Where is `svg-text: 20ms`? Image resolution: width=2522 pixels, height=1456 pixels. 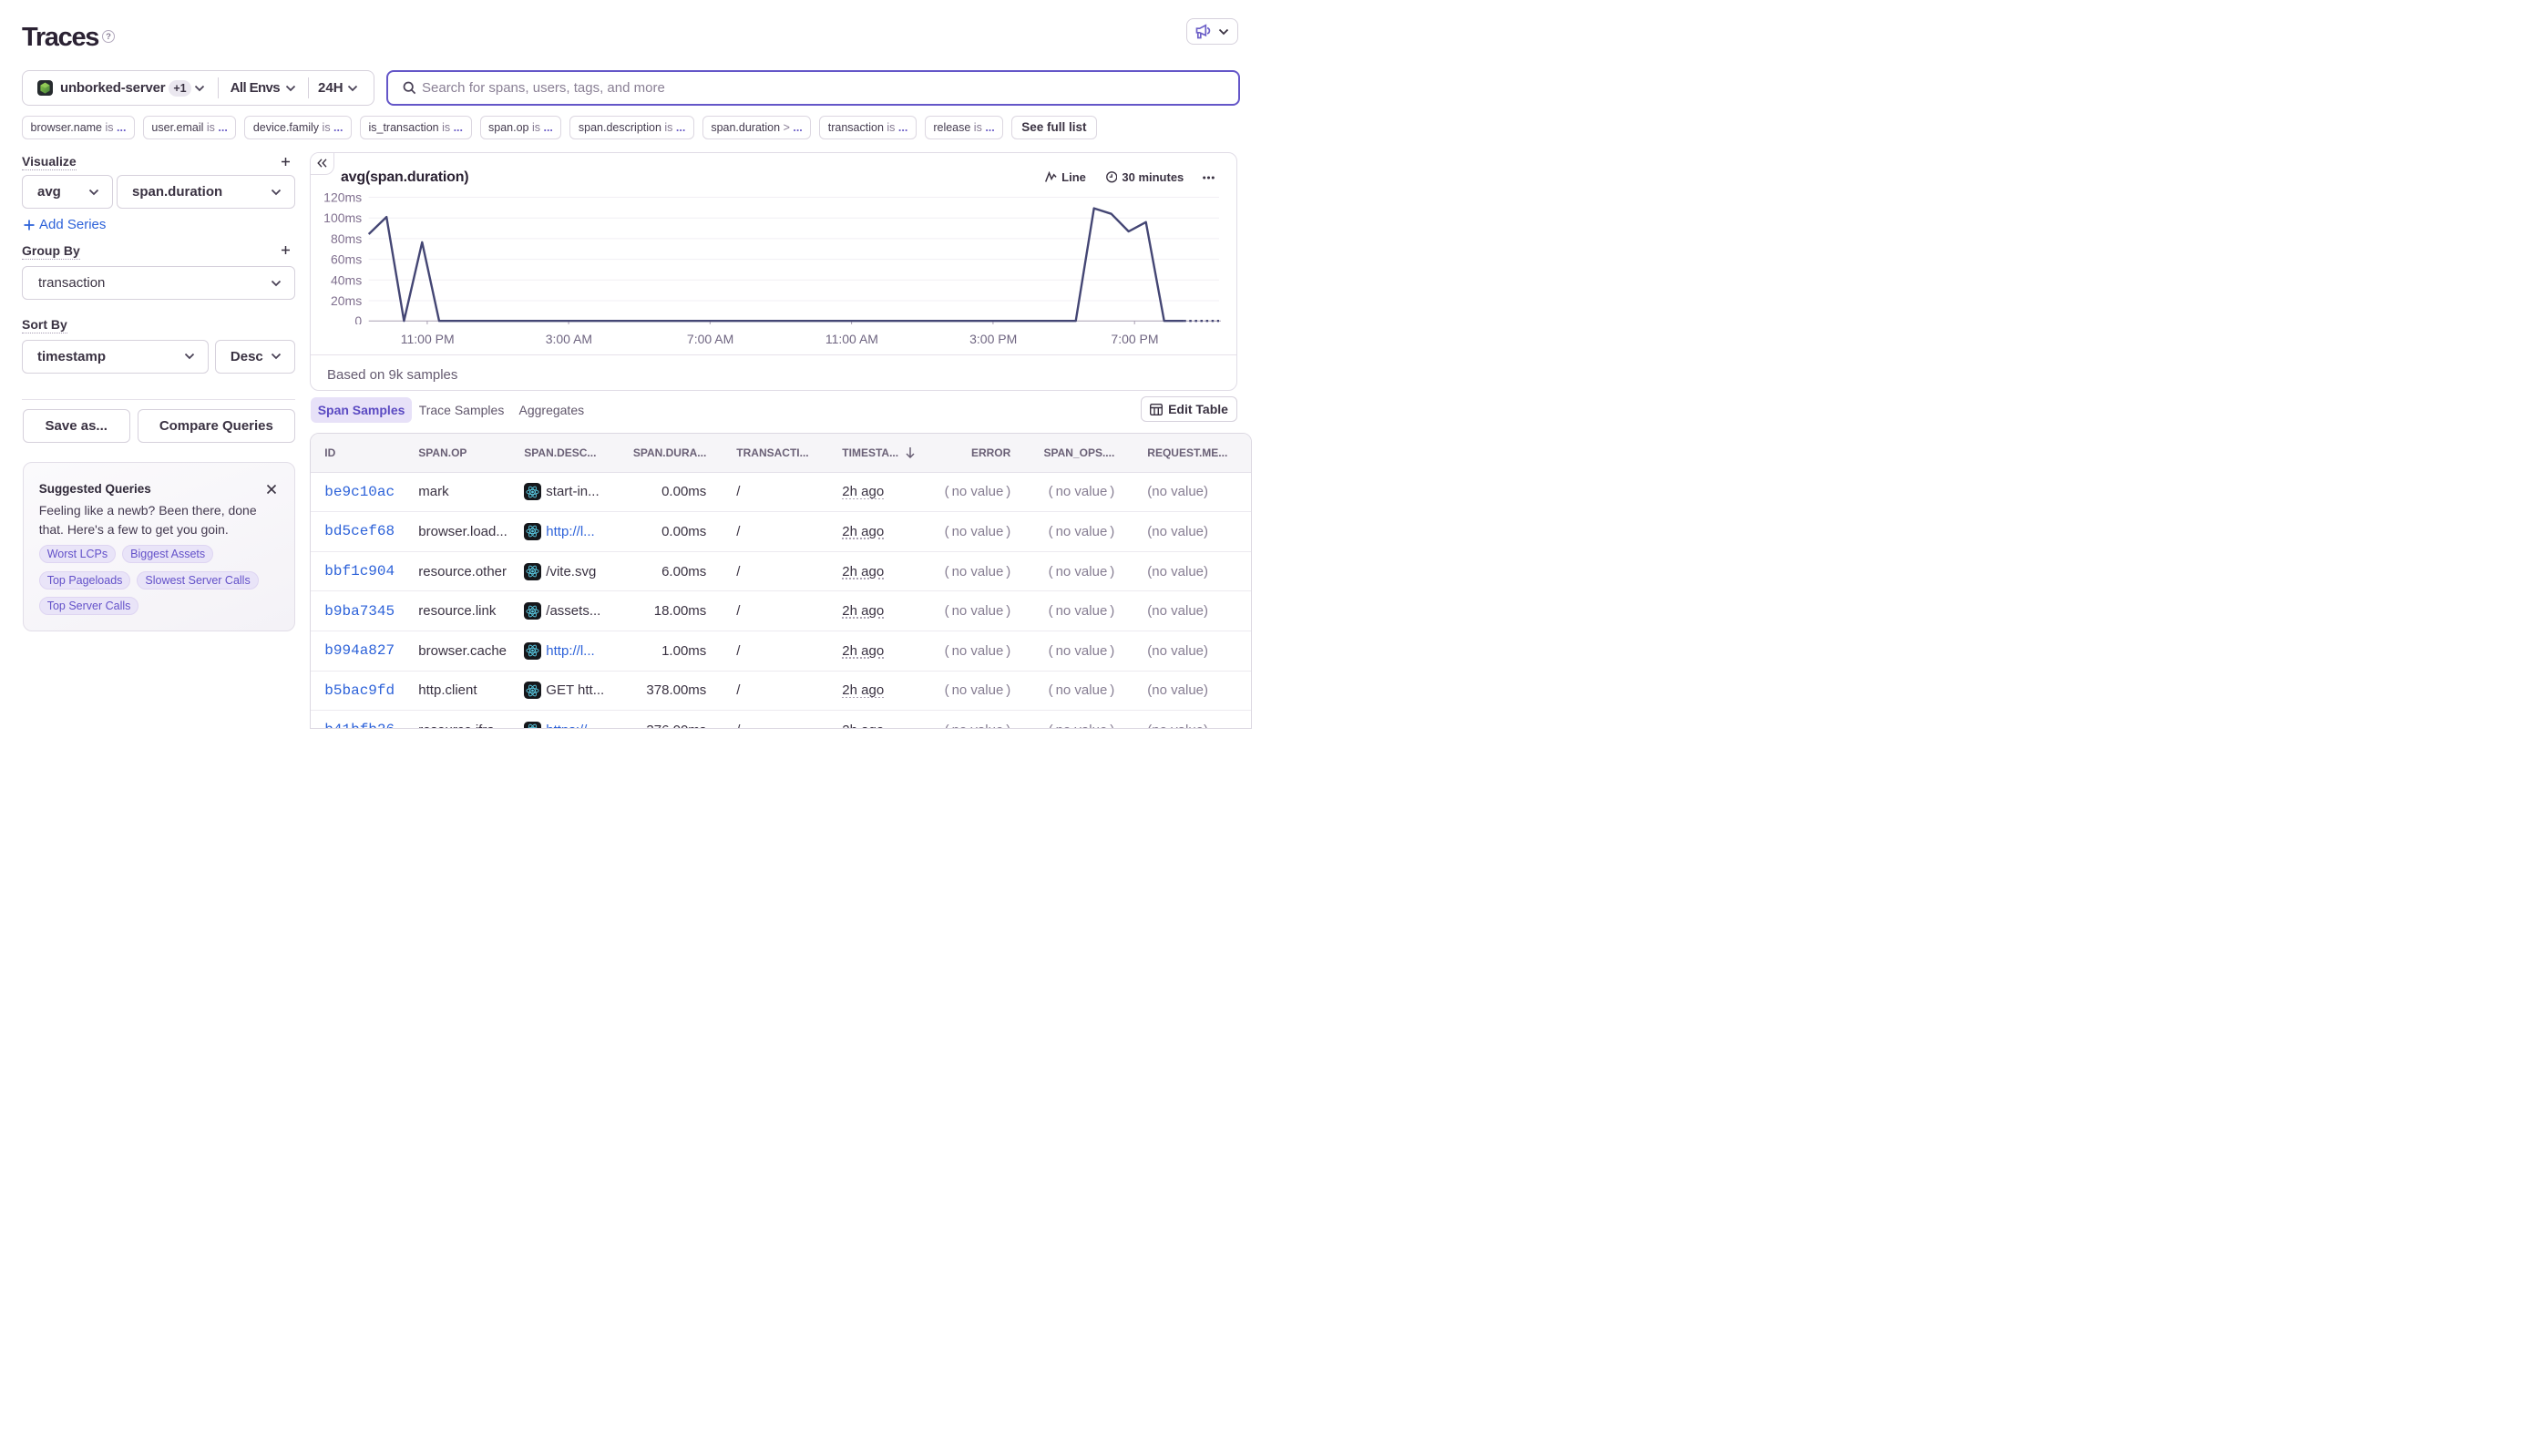 svg-text: 20ms is located at coordinates (347, 300).